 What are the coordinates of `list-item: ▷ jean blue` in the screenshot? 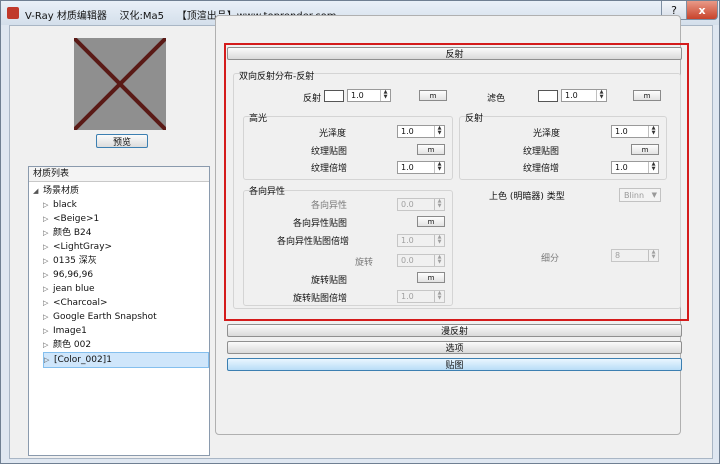 It's located at (69, 289).